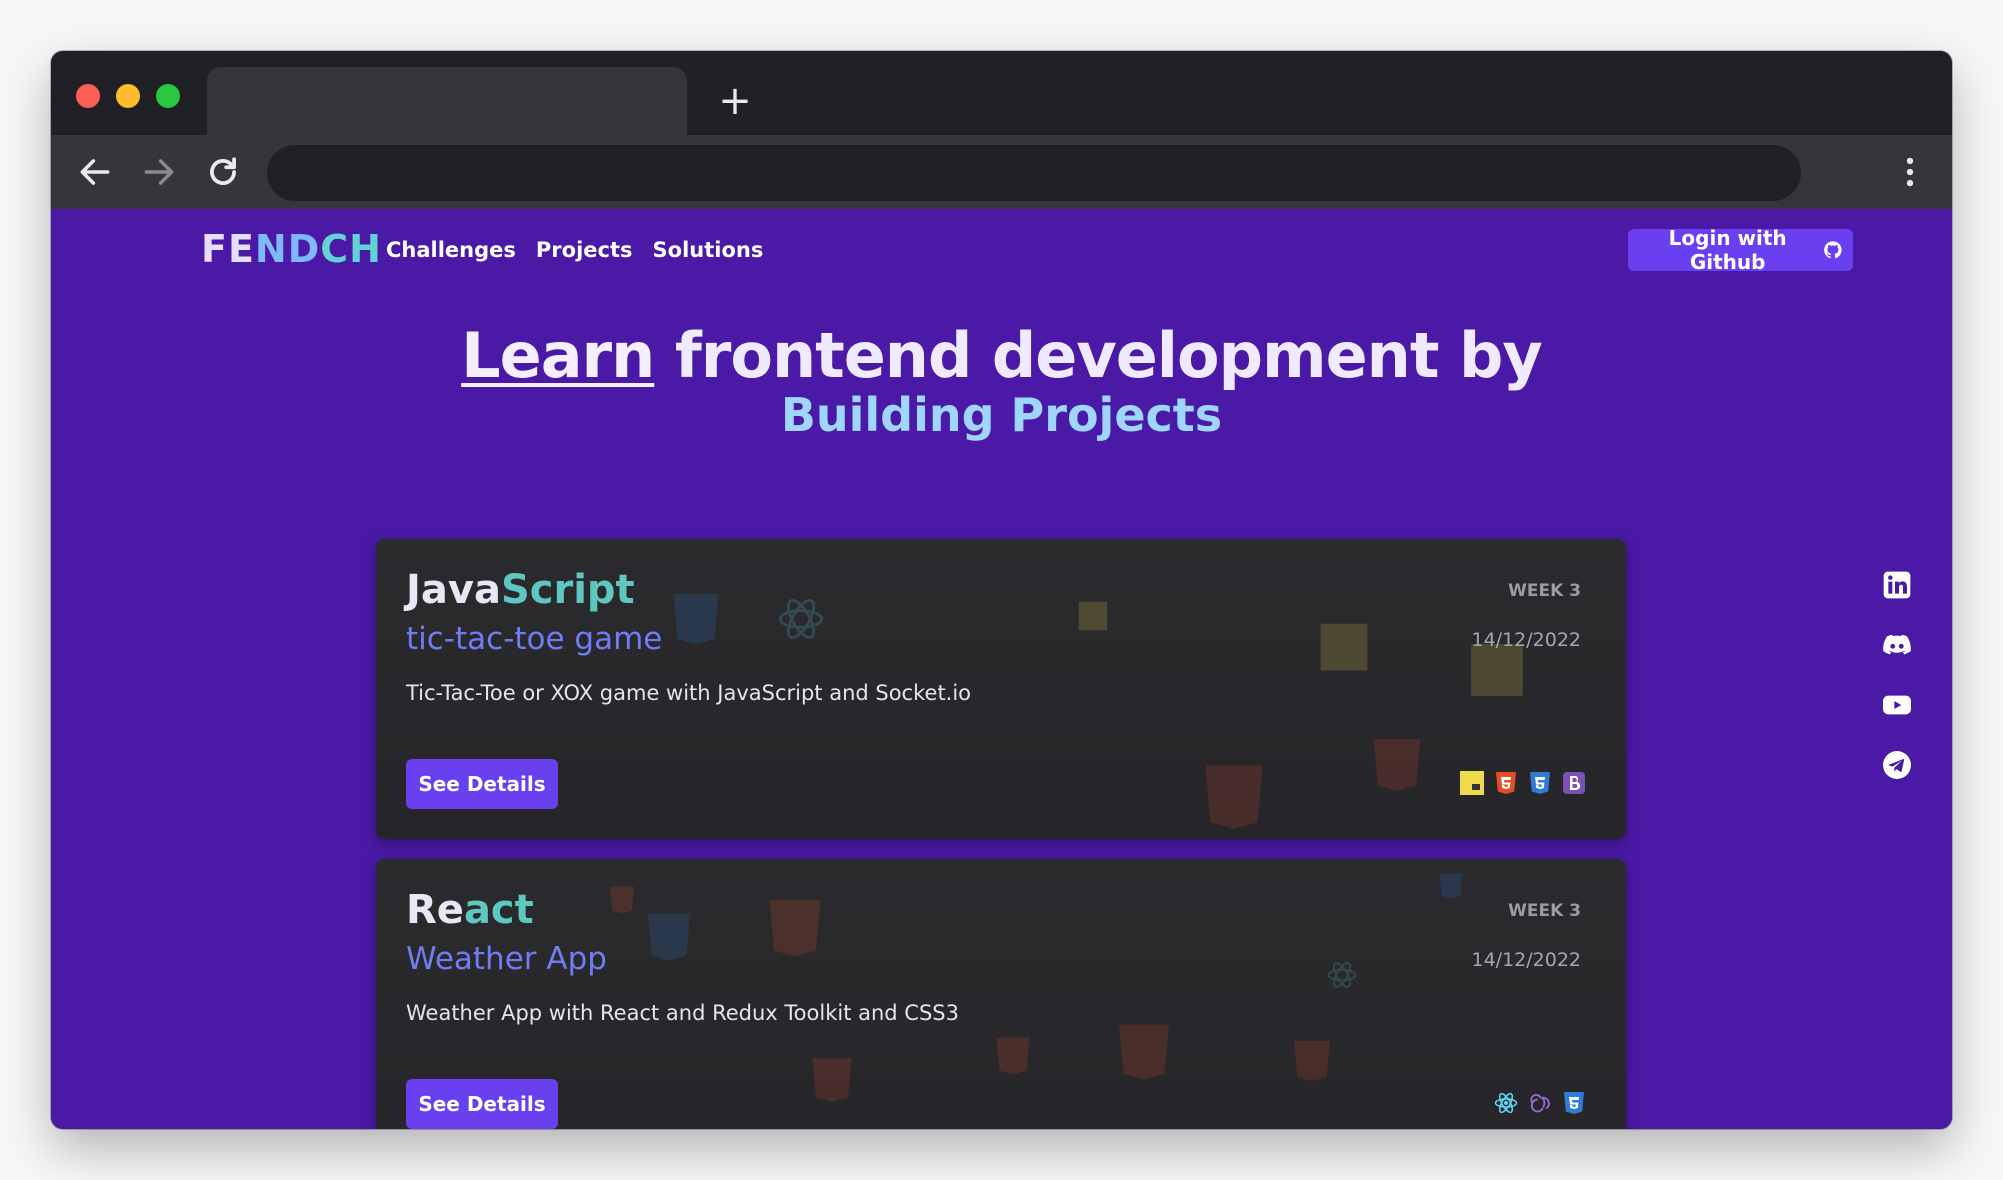 This screenshot has height=1180, width=2003. What do you see at coordinates (95, 172) in the screenshot?
I see `arrow-left-icon` at bounding box center [95, 172].